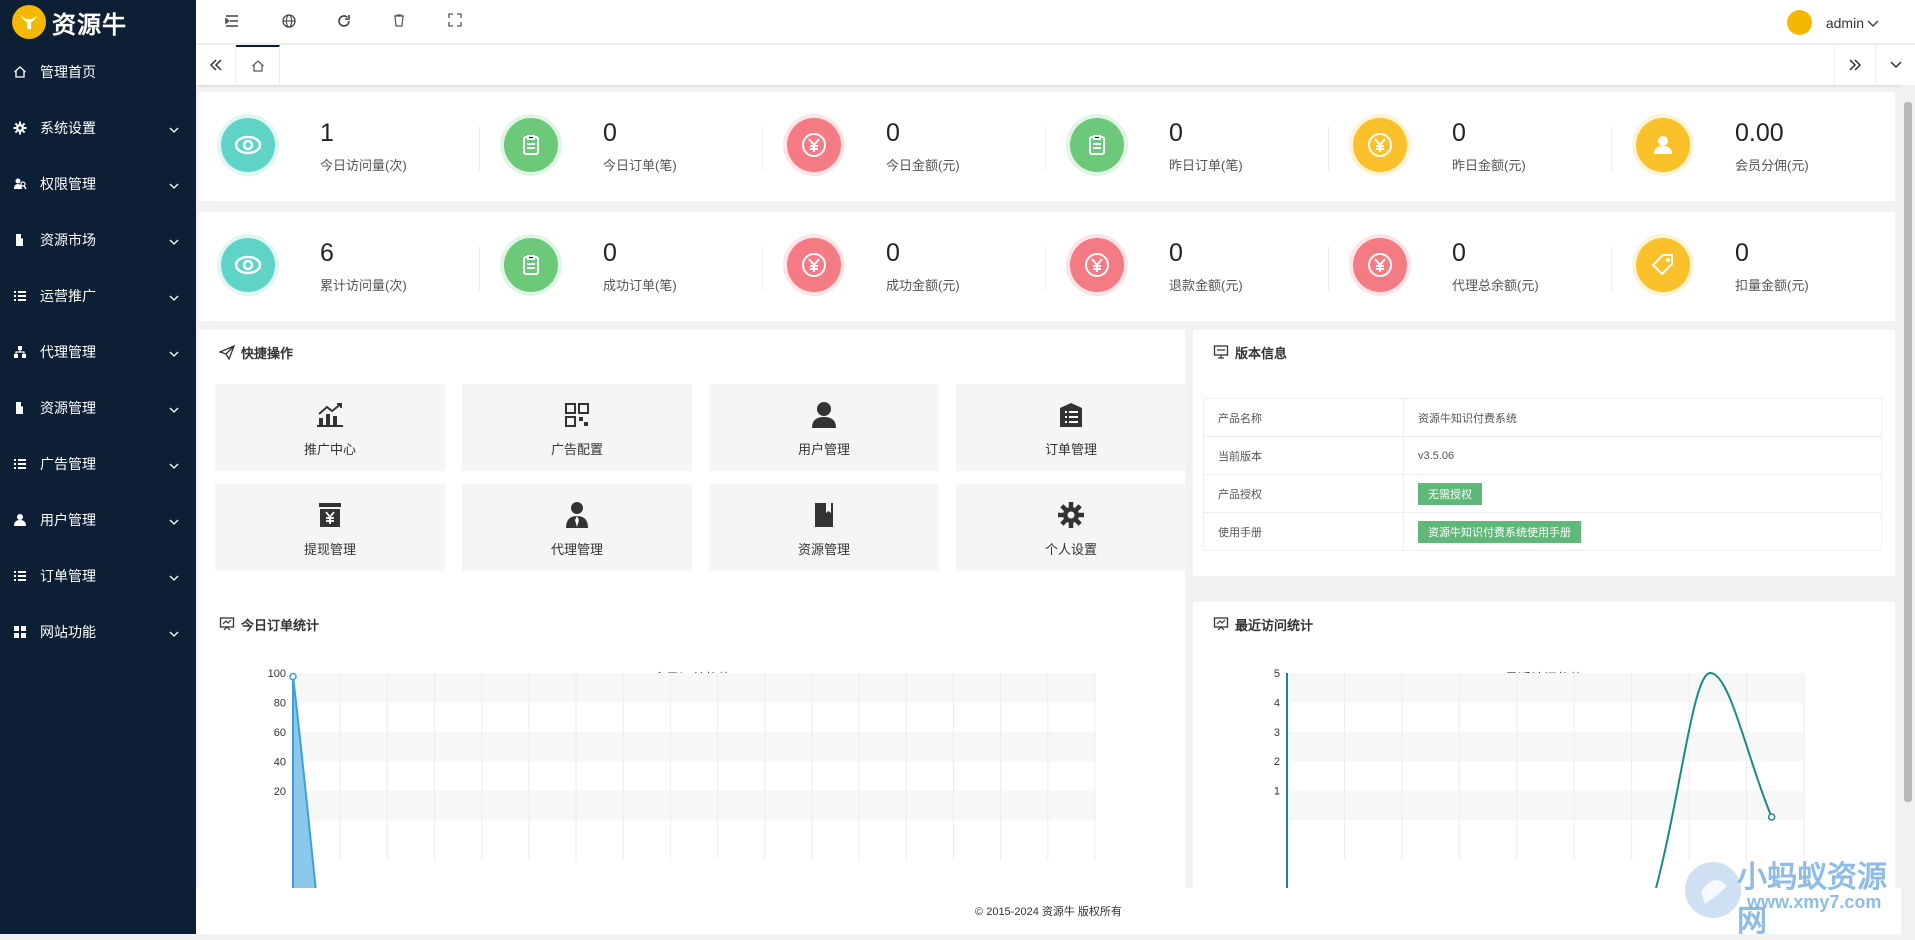  What do you see at coordinates (1071, 415) in the screenshot?
I see `list-box-icon` at bounding box center [1071, 415].